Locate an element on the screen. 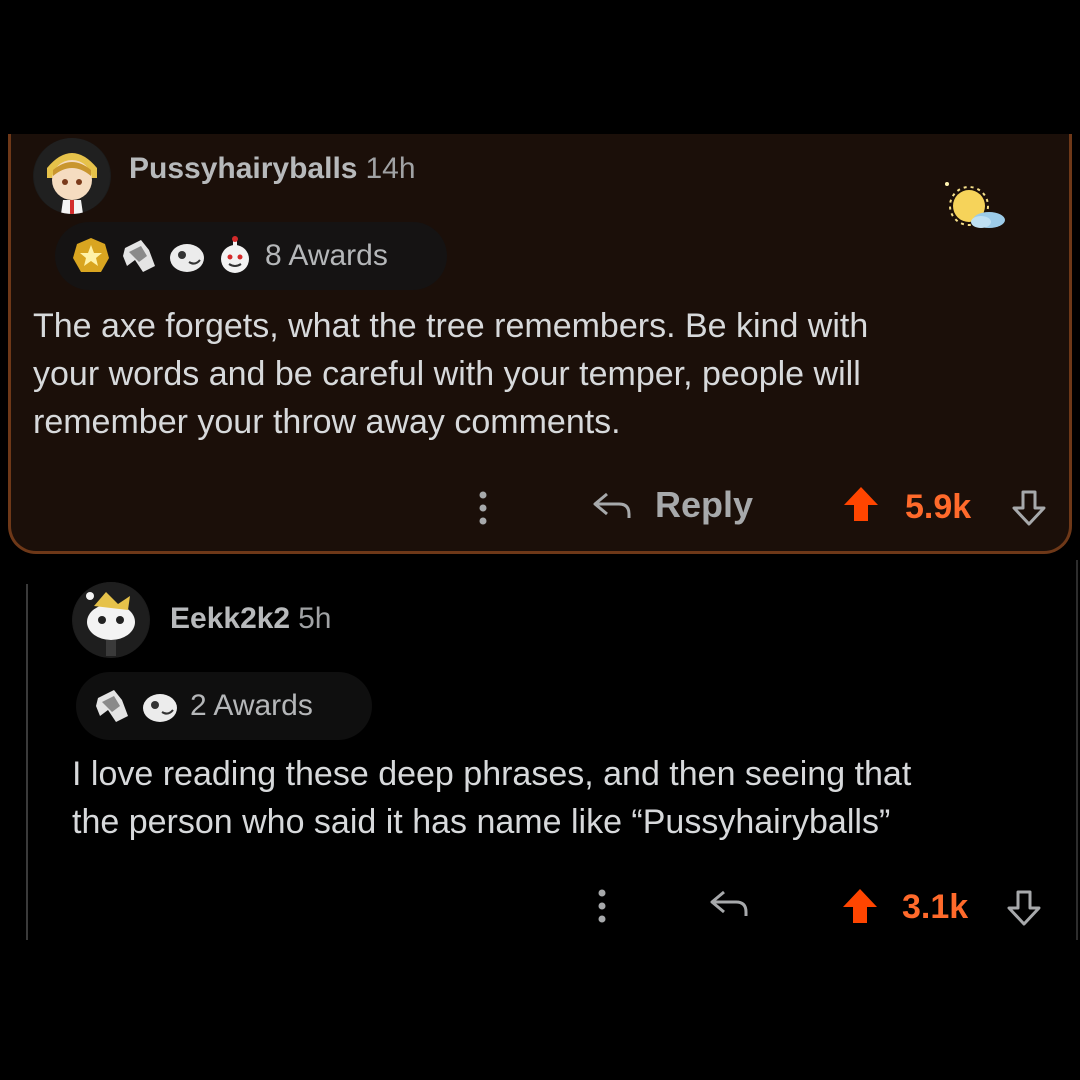  gold-star-award-icon is located at coordinates (91, 255).